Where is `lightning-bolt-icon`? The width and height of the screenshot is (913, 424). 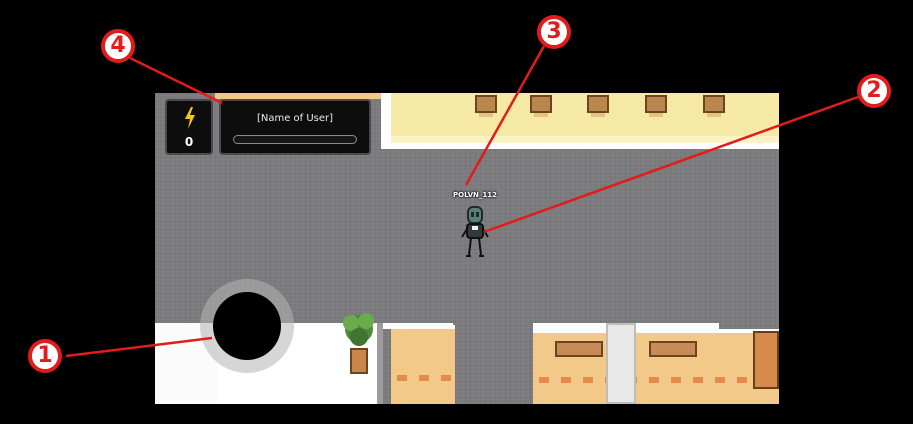 lightning-bolt-icon is located at coordinates (190, 118).